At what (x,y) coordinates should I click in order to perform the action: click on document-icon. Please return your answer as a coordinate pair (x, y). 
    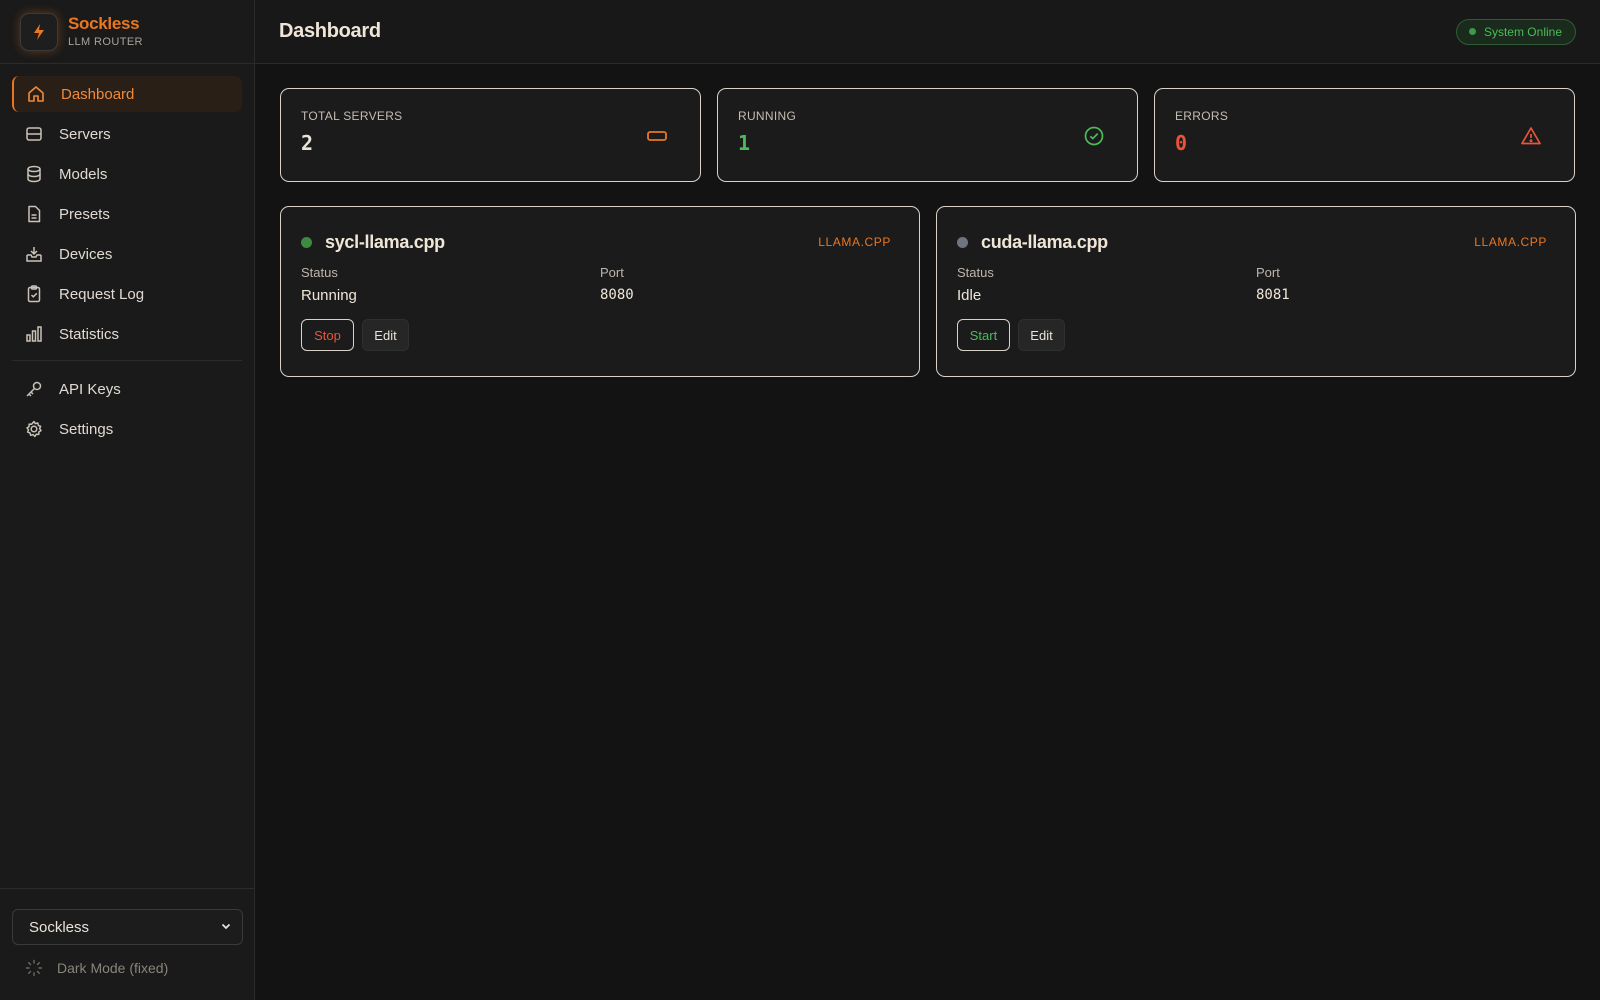
    Looking at the image, I should click on (34, 214).